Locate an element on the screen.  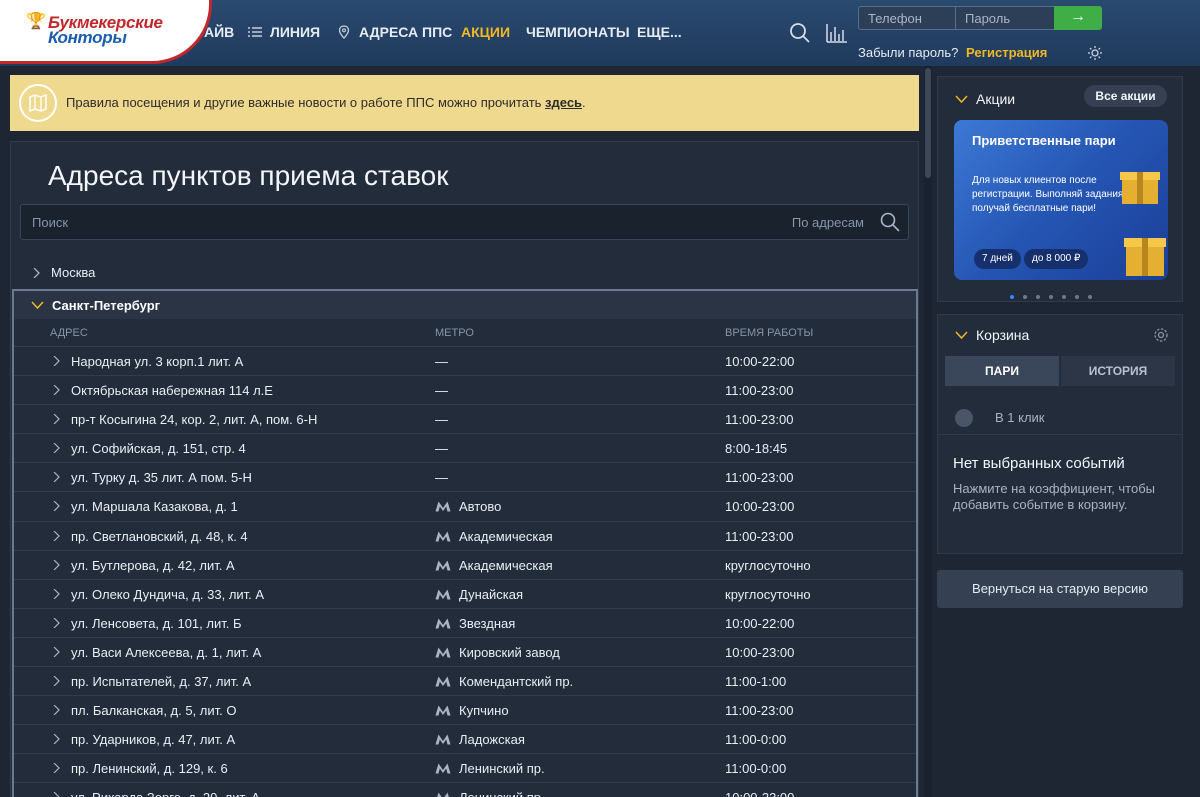
nav-item-line: ЛИНИЯ is located at coordinates (284, 32).